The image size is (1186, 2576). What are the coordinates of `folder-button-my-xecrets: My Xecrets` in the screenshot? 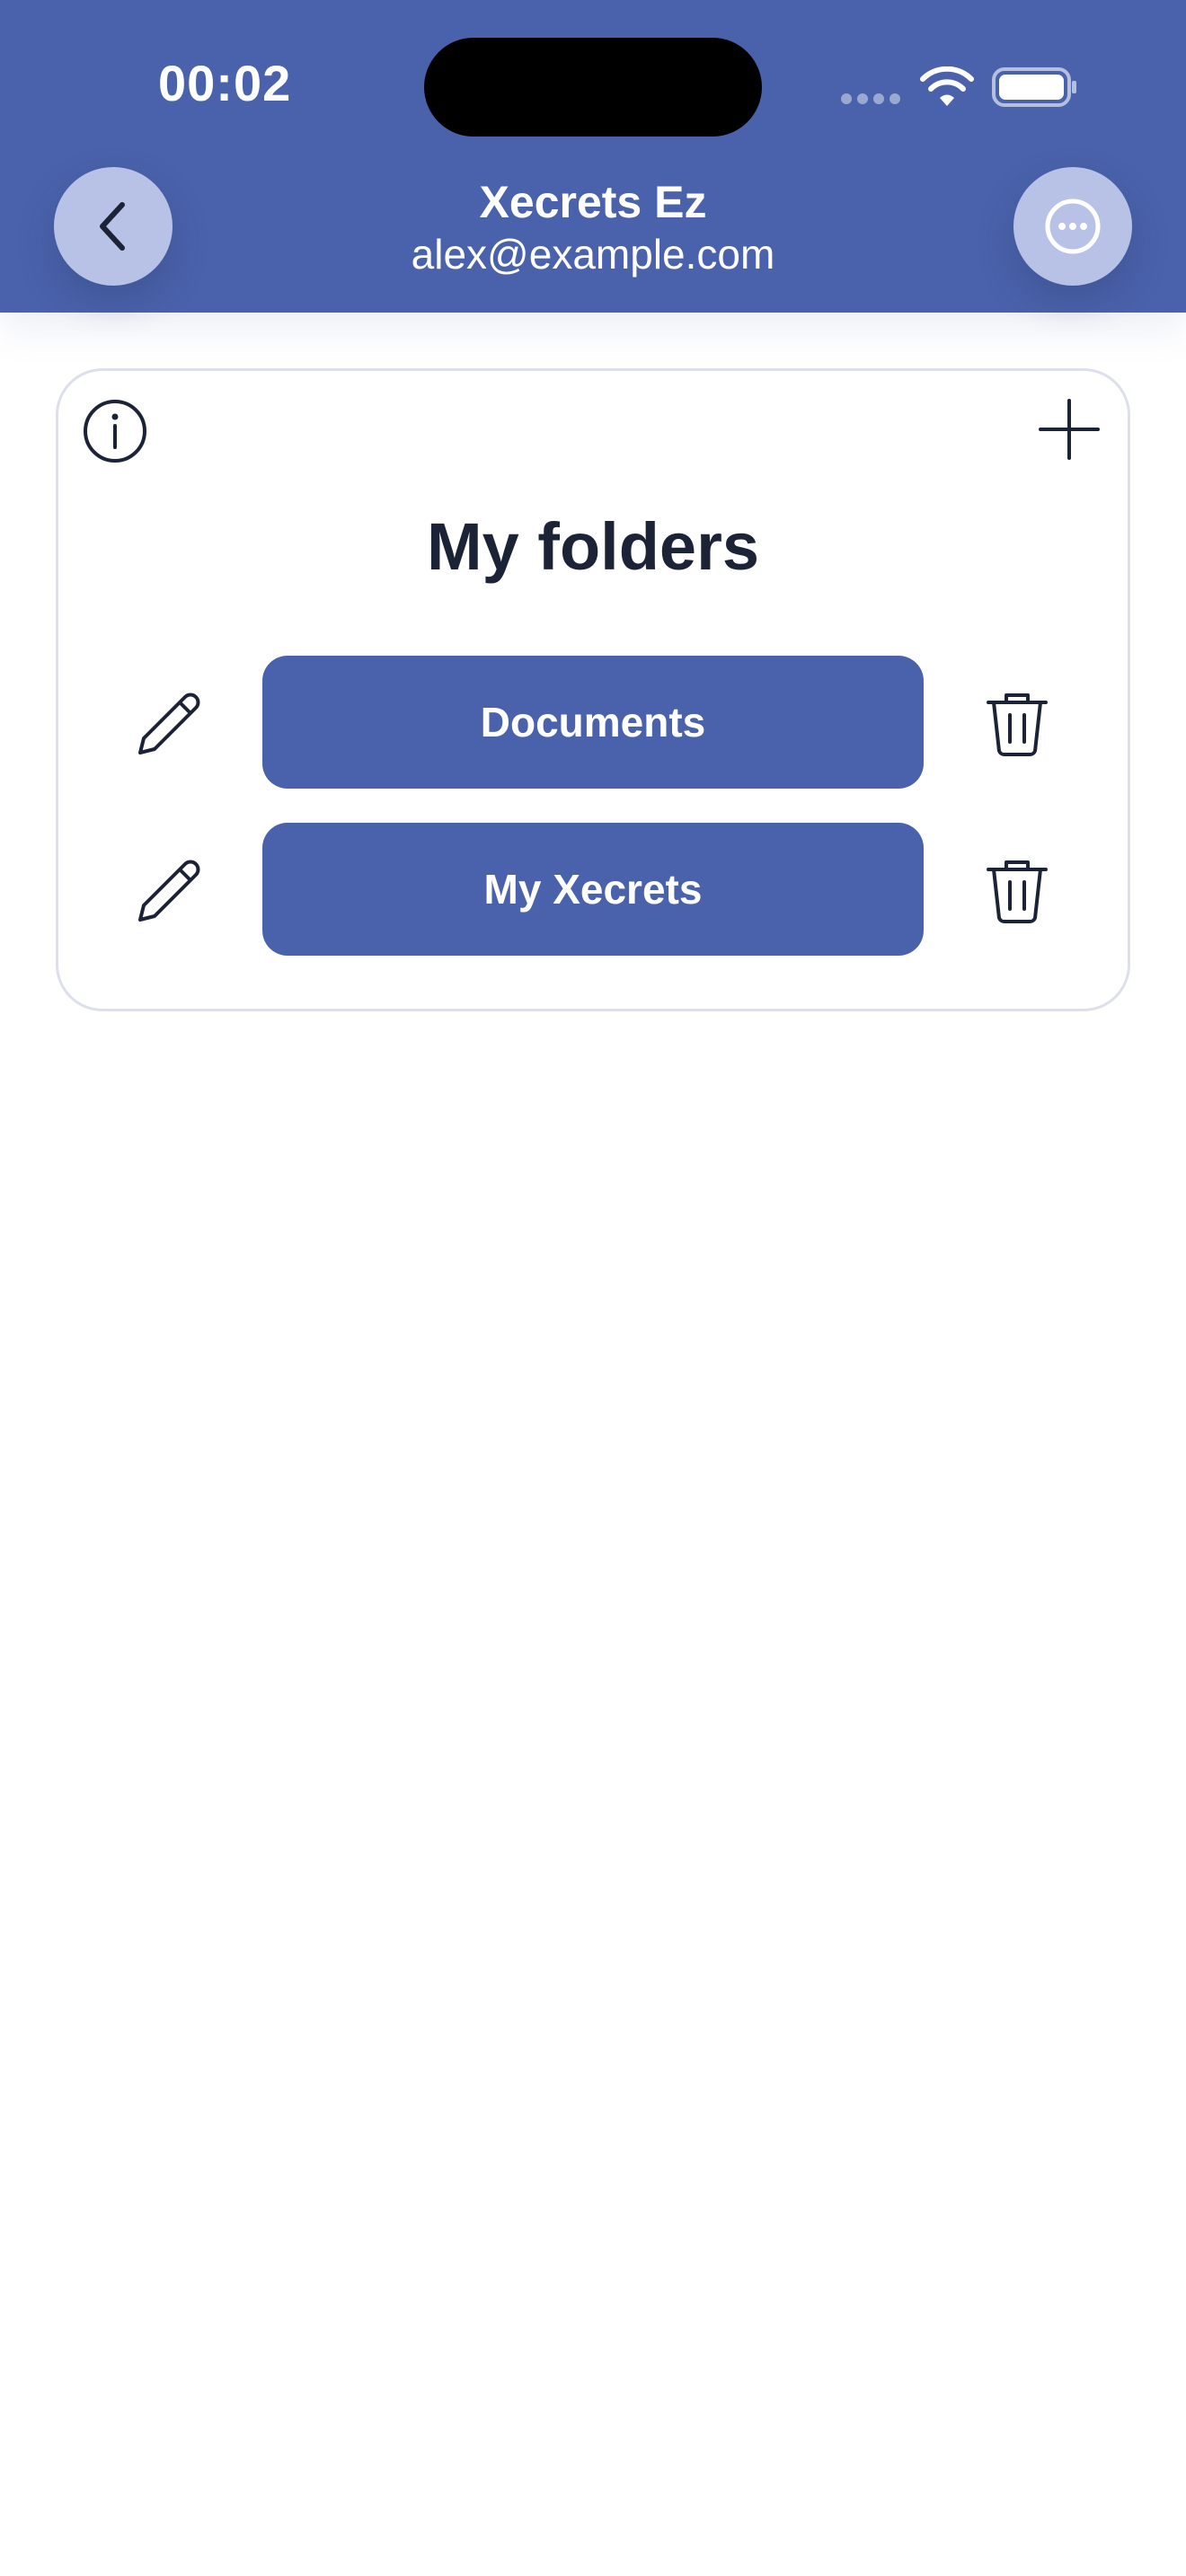 It's located at (593, 889).